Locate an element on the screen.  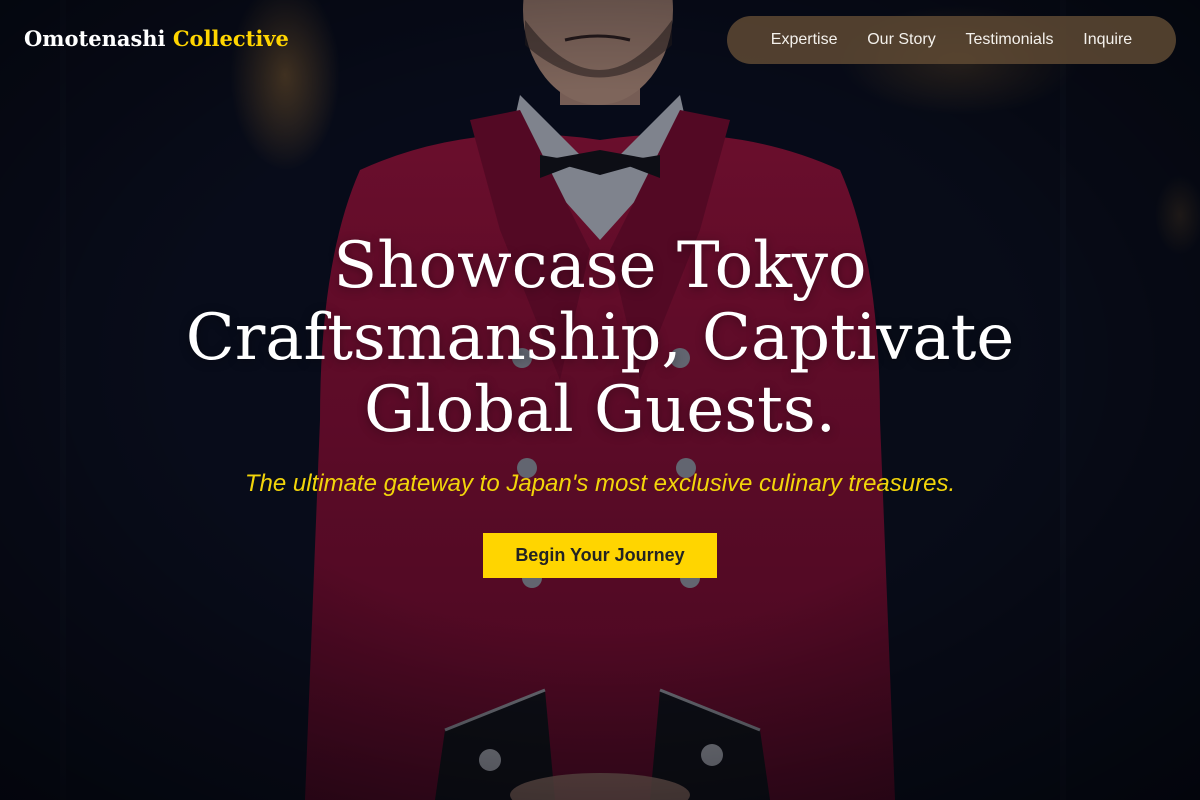
nav-link-our-story: Our Story is located at coordinates (901, 40).